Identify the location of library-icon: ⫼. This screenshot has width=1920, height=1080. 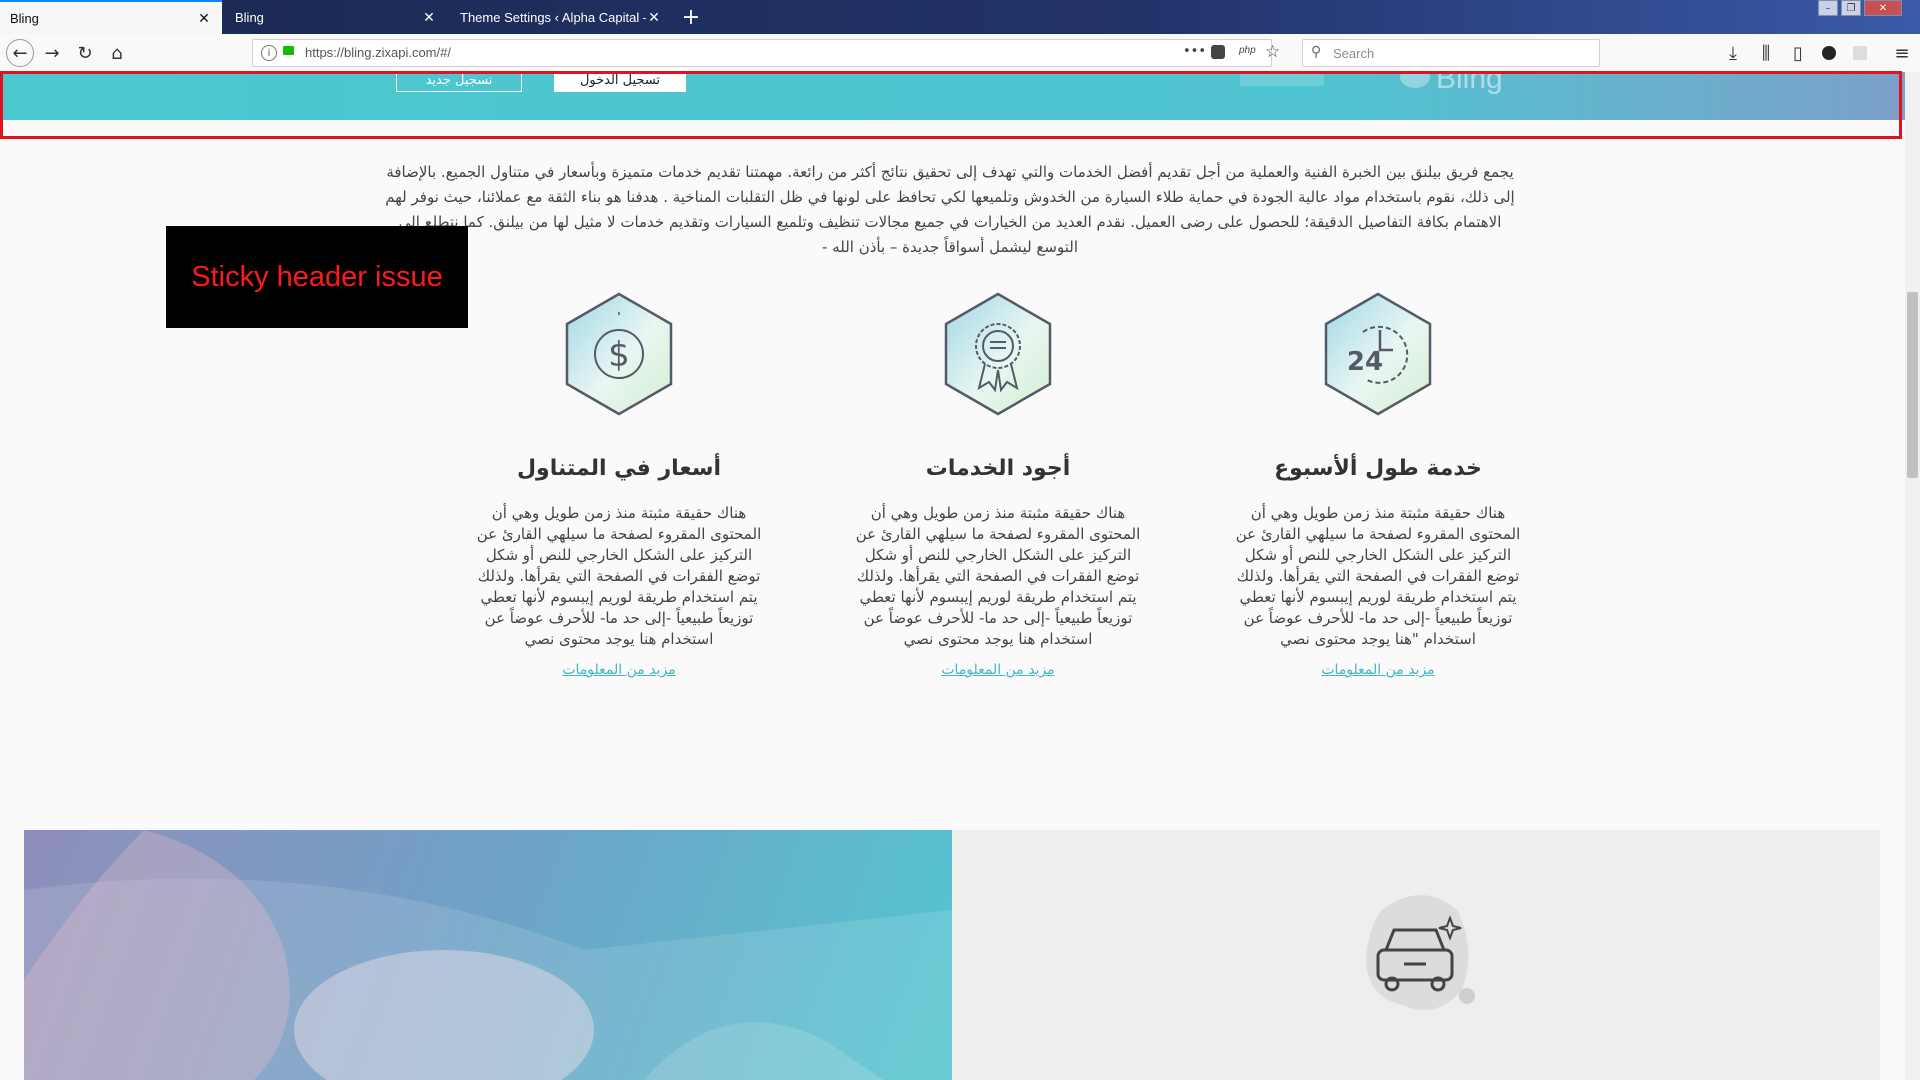
(1766, 53).